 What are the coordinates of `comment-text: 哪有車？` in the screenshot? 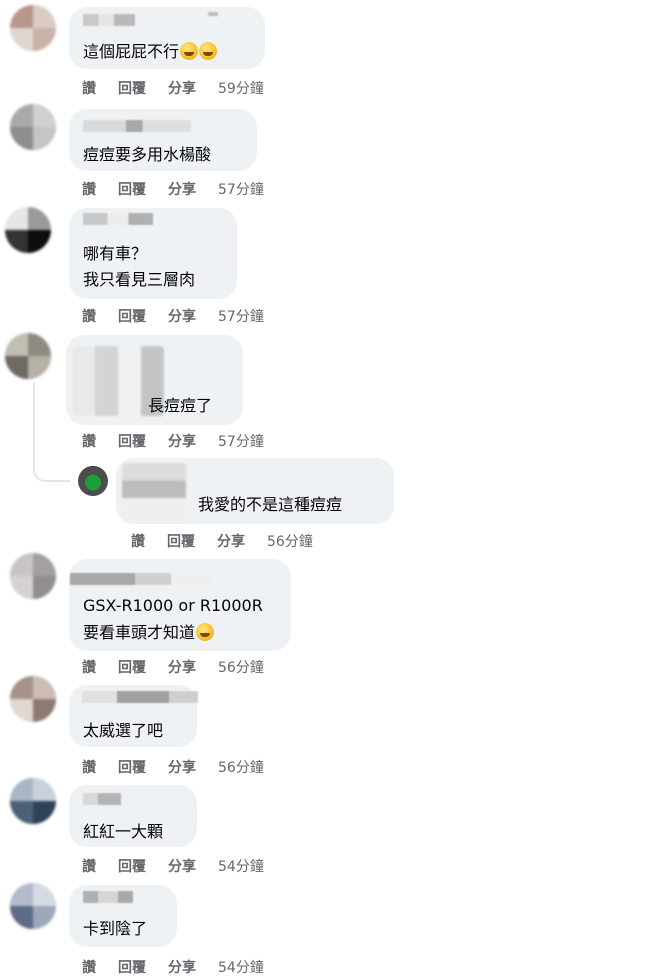 It's located at (115, 253).